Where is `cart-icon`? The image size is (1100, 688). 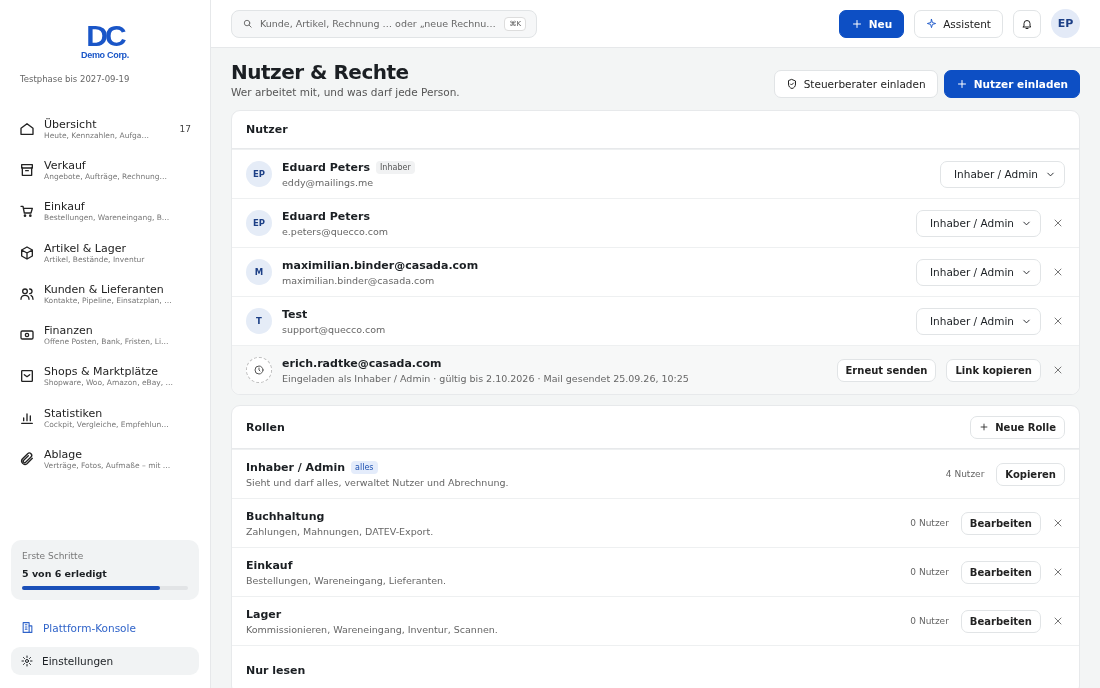
cart-icon is located at coordinates (27, 211).